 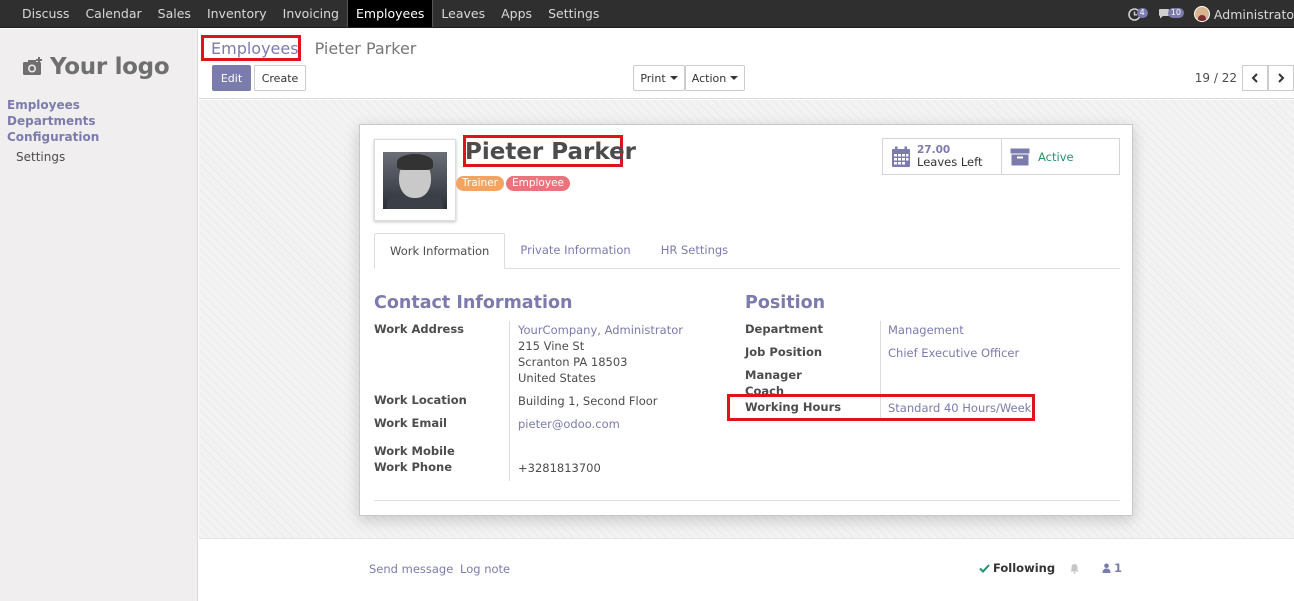 I want to click on pager-next-button, so click(x=1281, y=78).